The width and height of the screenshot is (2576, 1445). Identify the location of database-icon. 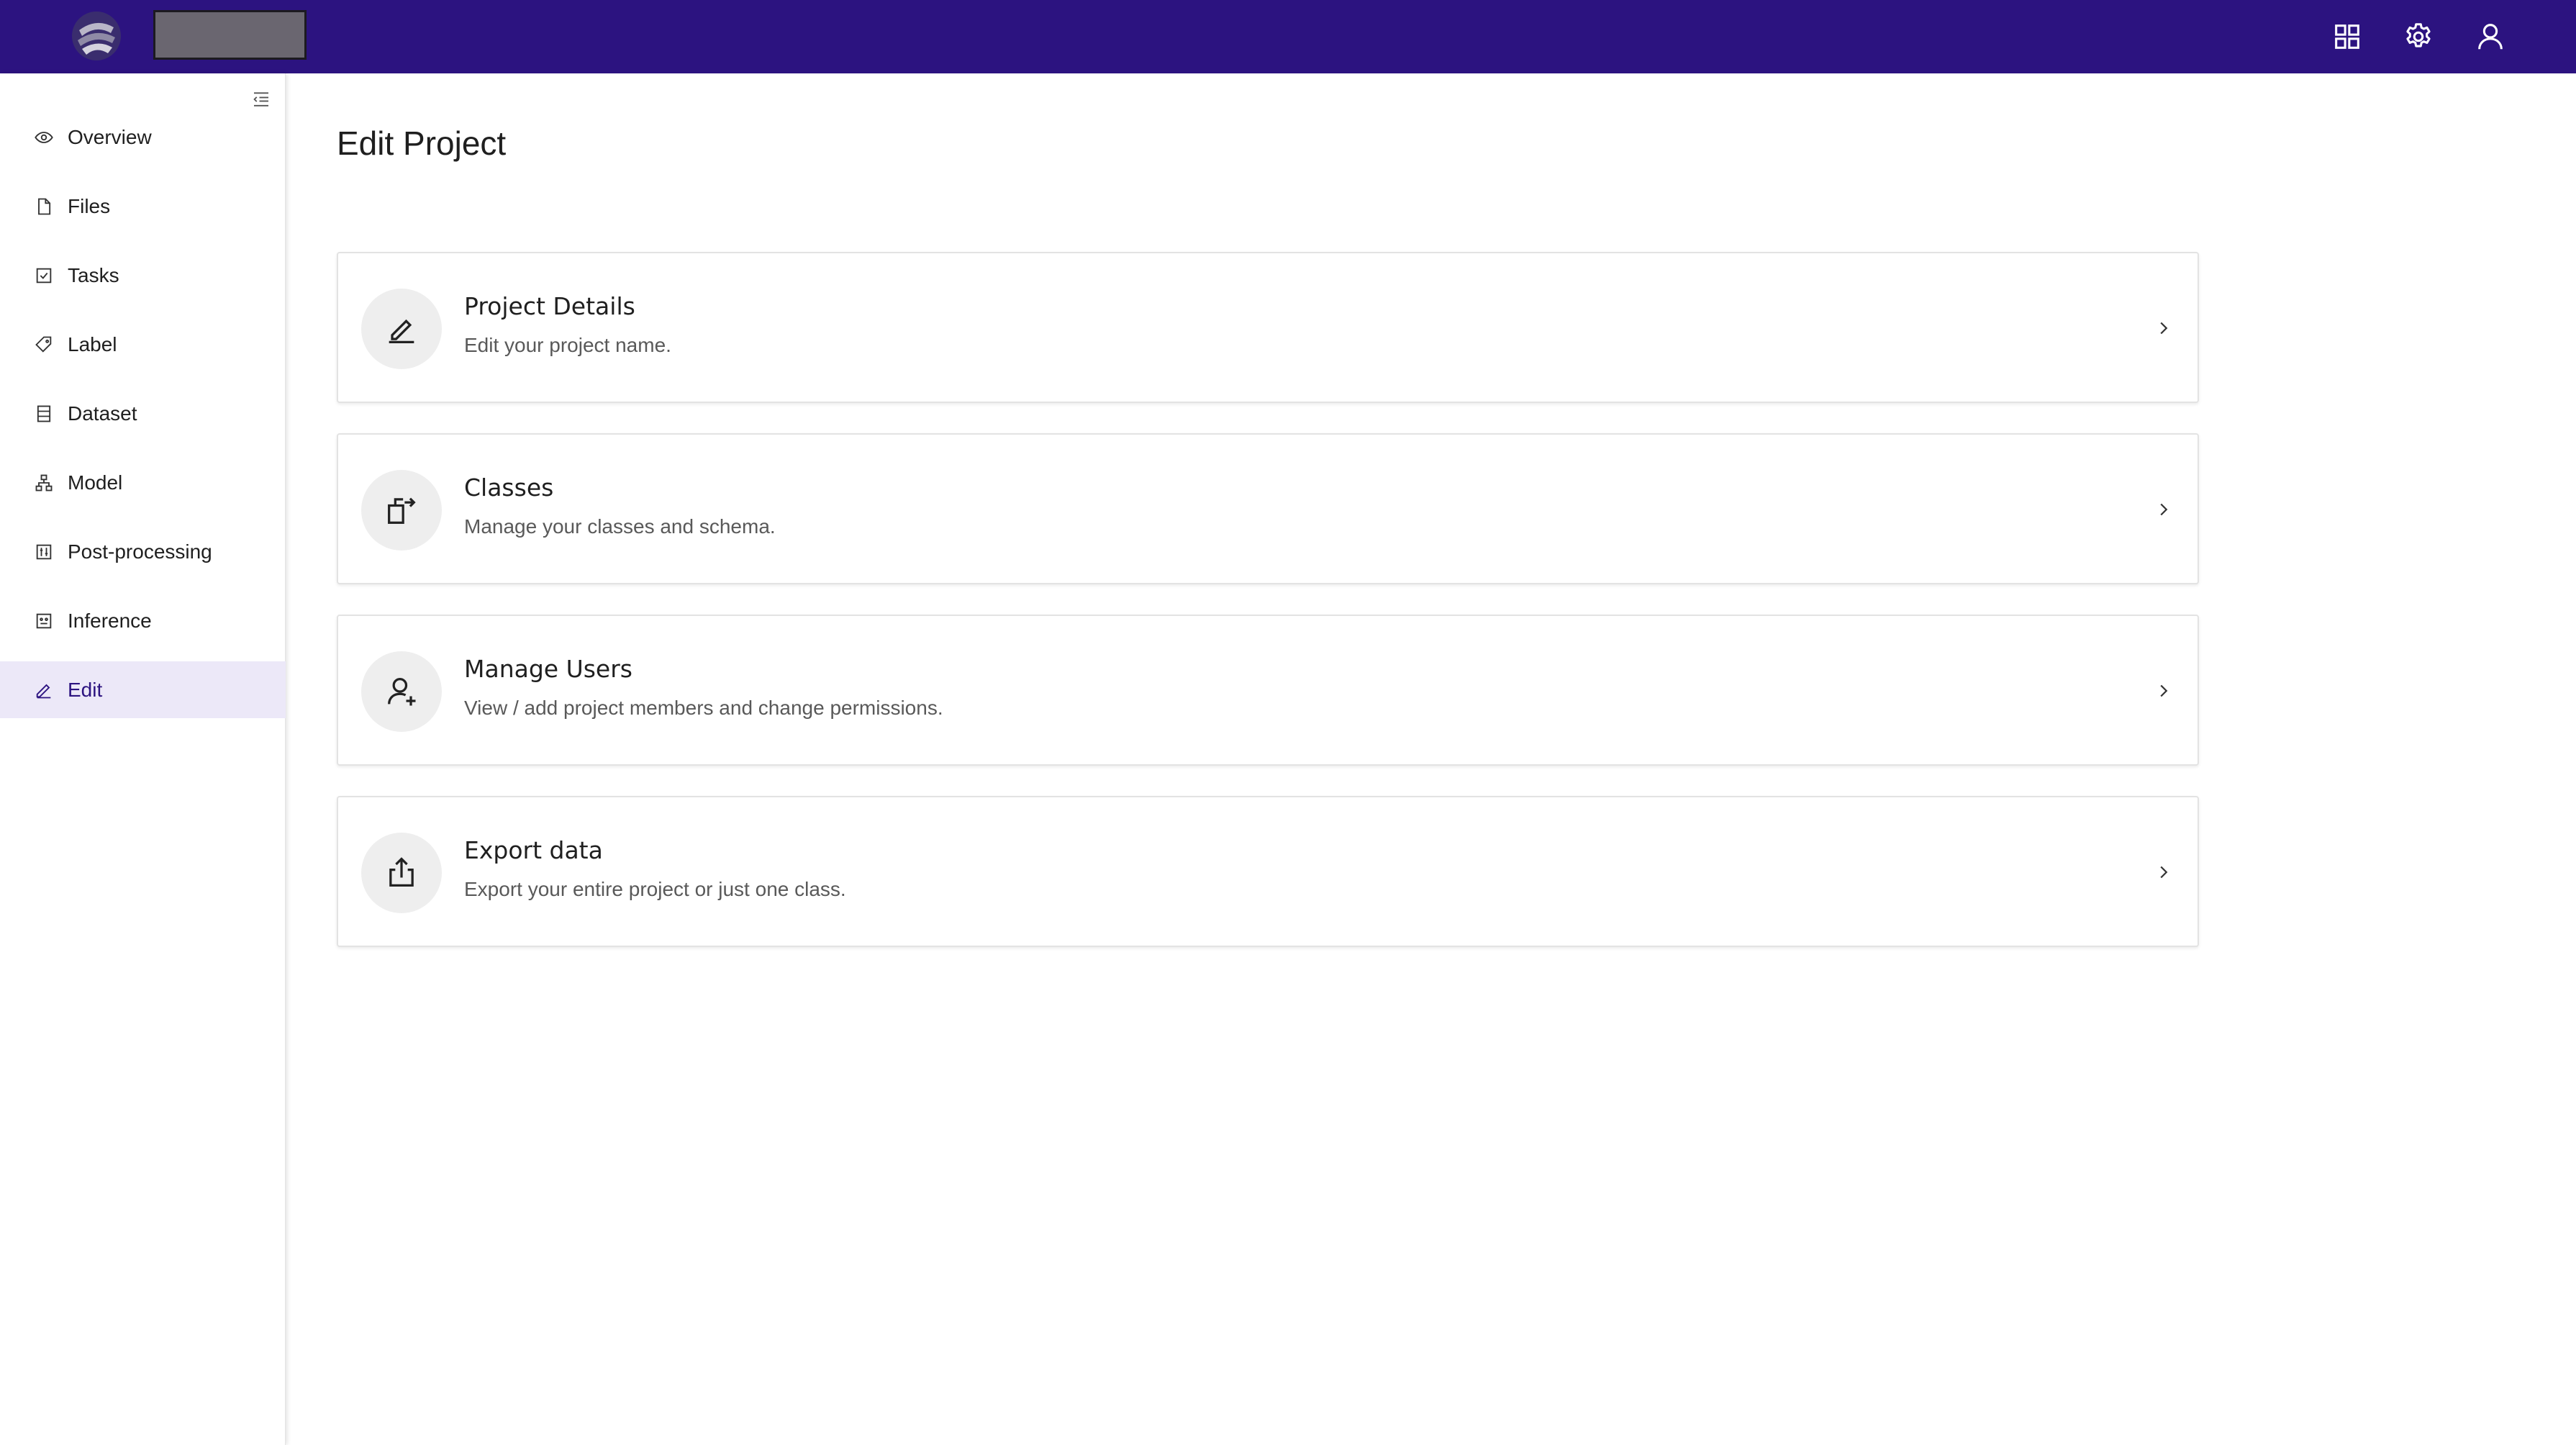
(44, 414).